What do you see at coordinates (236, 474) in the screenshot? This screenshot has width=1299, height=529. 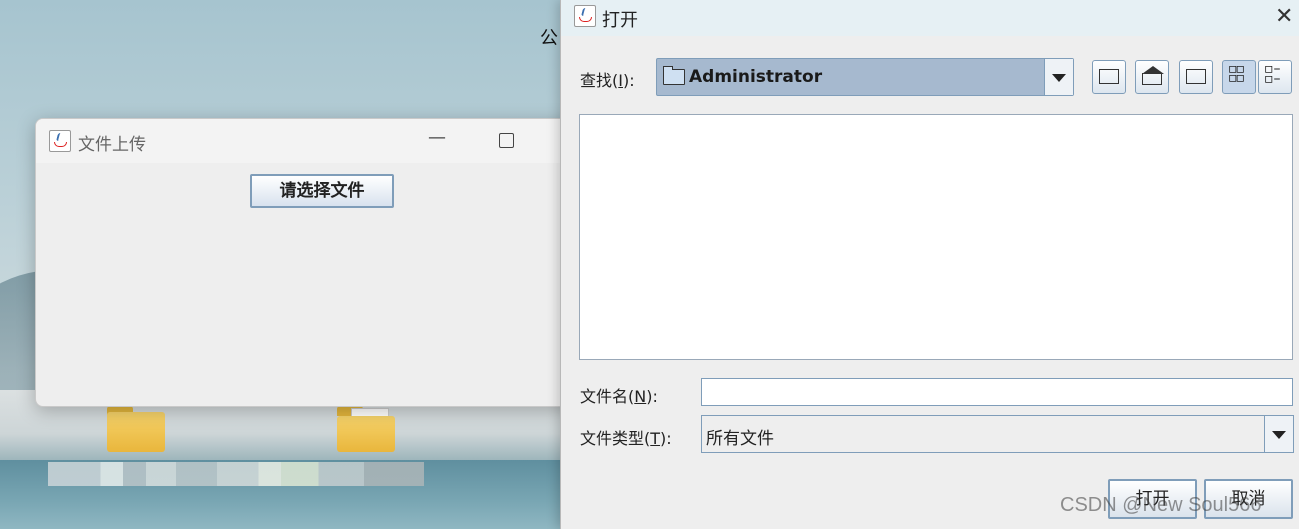 I see `desktop-blurred-labels` at bounding box center [236, 474].